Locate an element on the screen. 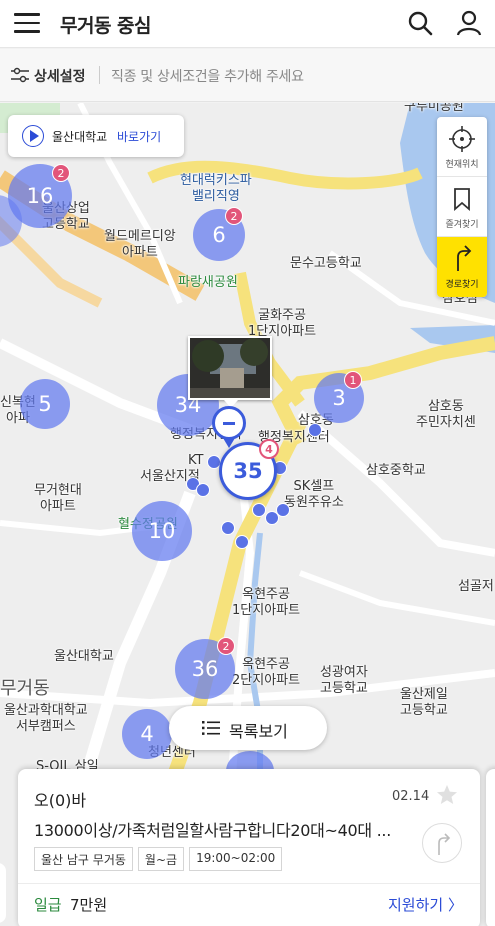 This screenshot has width=495, height=926. prev-card-peek is located at coordinates (3, 893).